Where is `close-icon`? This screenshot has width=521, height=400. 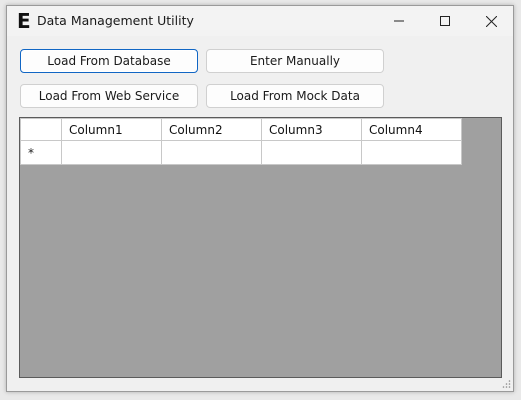
close-icon is located at coordinates (491, 21).